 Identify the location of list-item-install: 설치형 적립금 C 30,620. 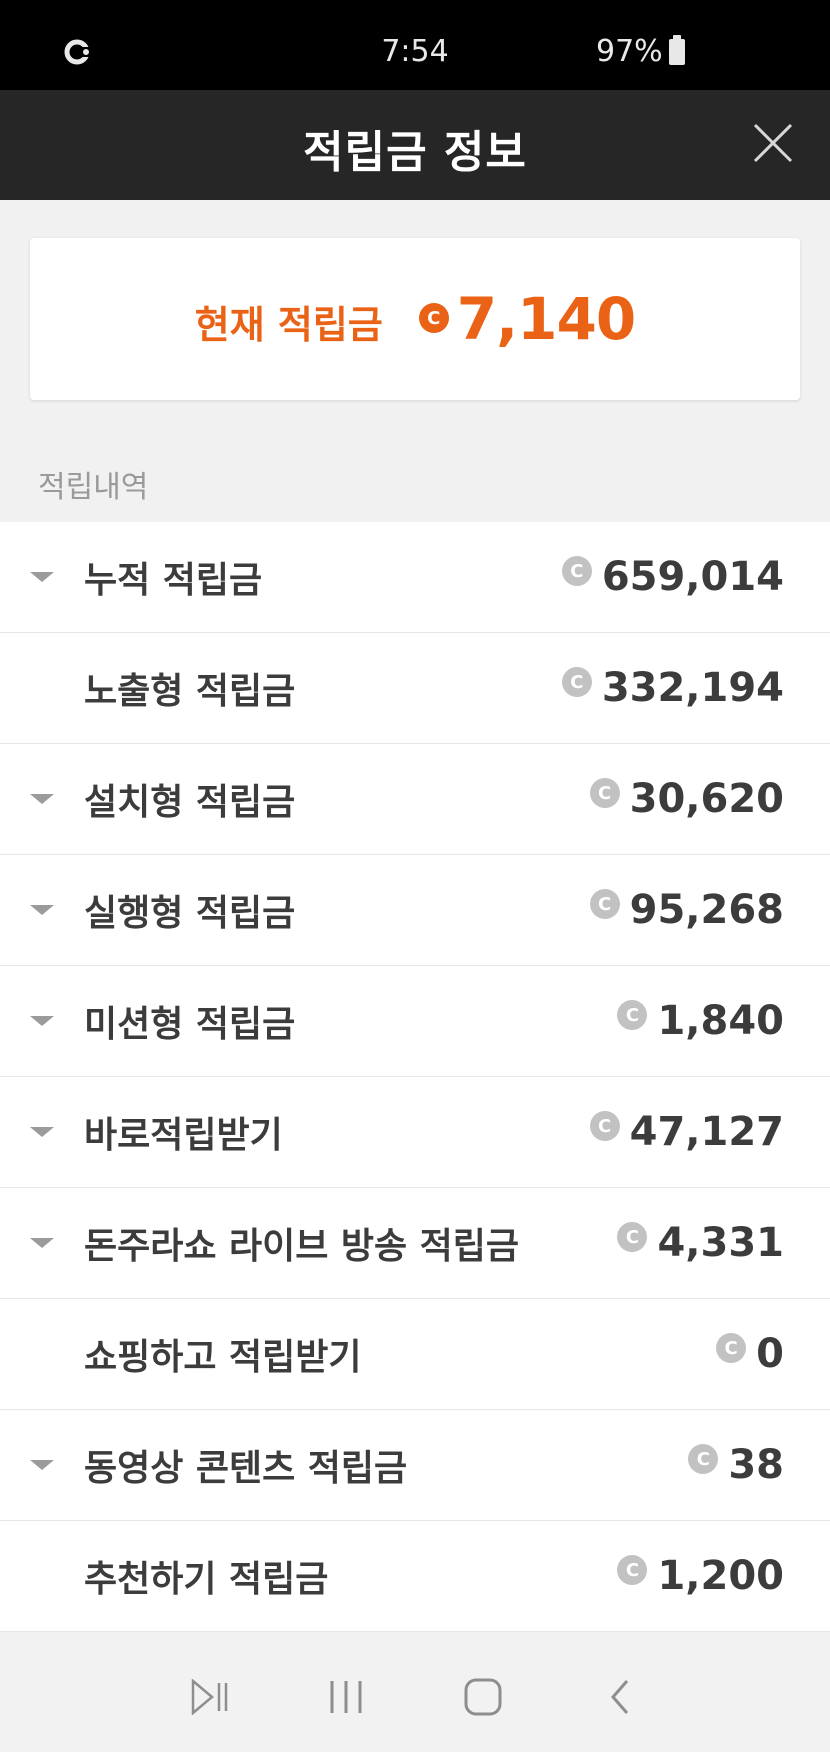
(415, 799).